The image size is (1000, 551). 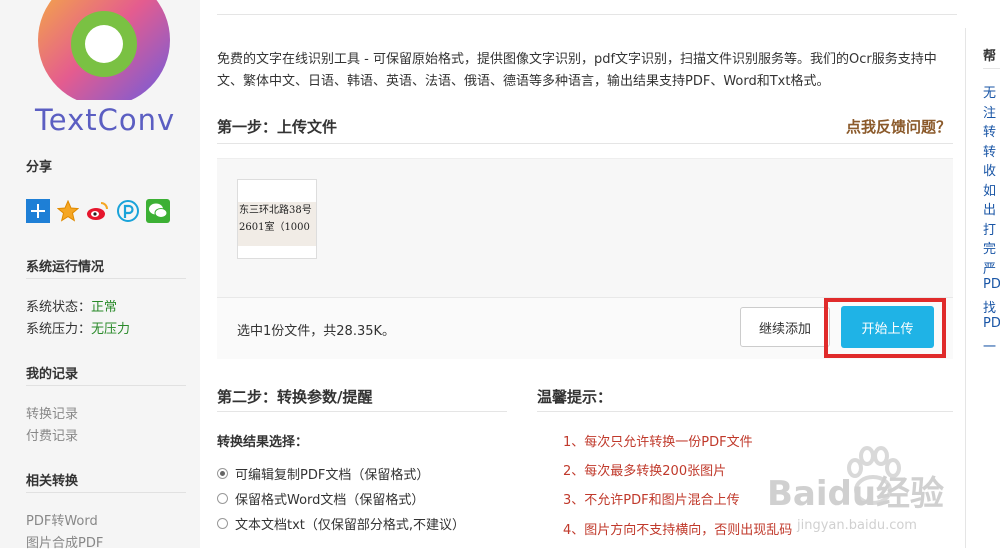 I want to click on tip-item: 2、每次最多转换200张图片, so click(x=645, y=471).